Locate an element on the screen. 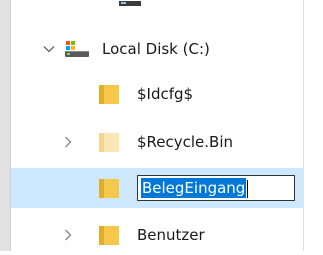 The width and height of the screenshot is (323, 255). tree-item-local-disk: Local Disk (C:) is located at coordinates (157, 49).